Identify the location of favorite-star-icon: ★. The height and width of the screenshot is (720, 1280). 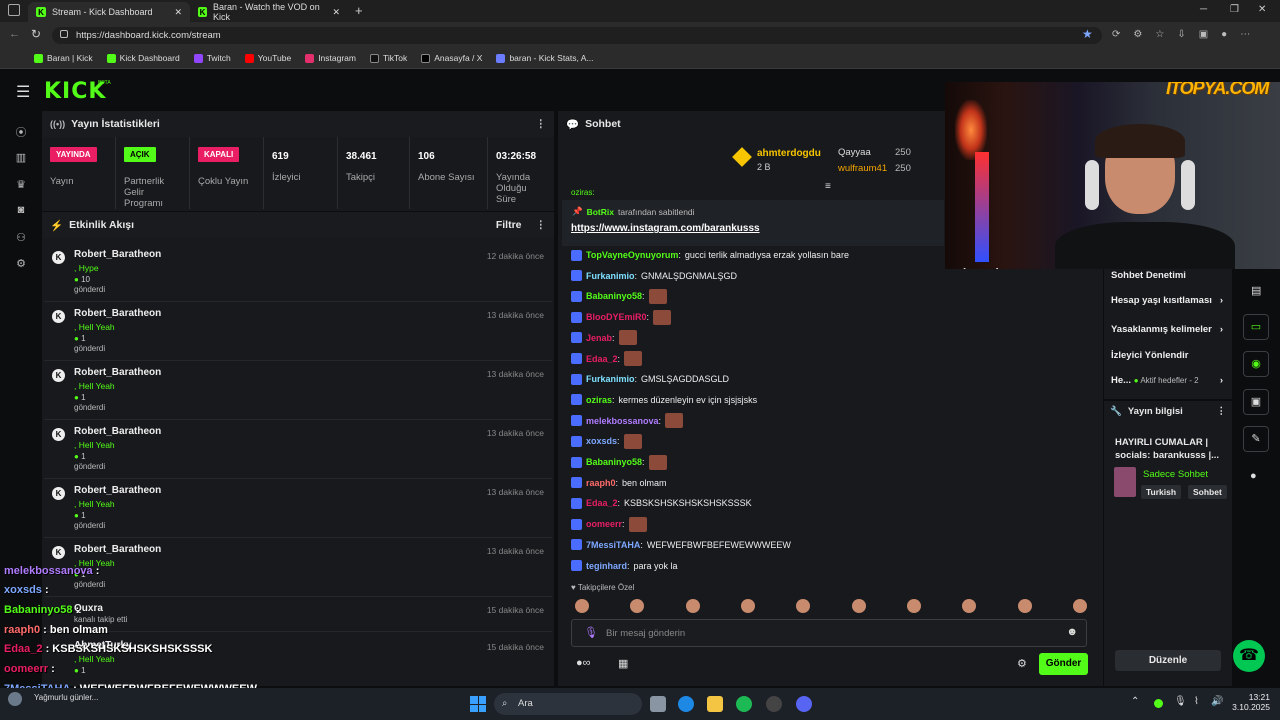
(1087, 34).